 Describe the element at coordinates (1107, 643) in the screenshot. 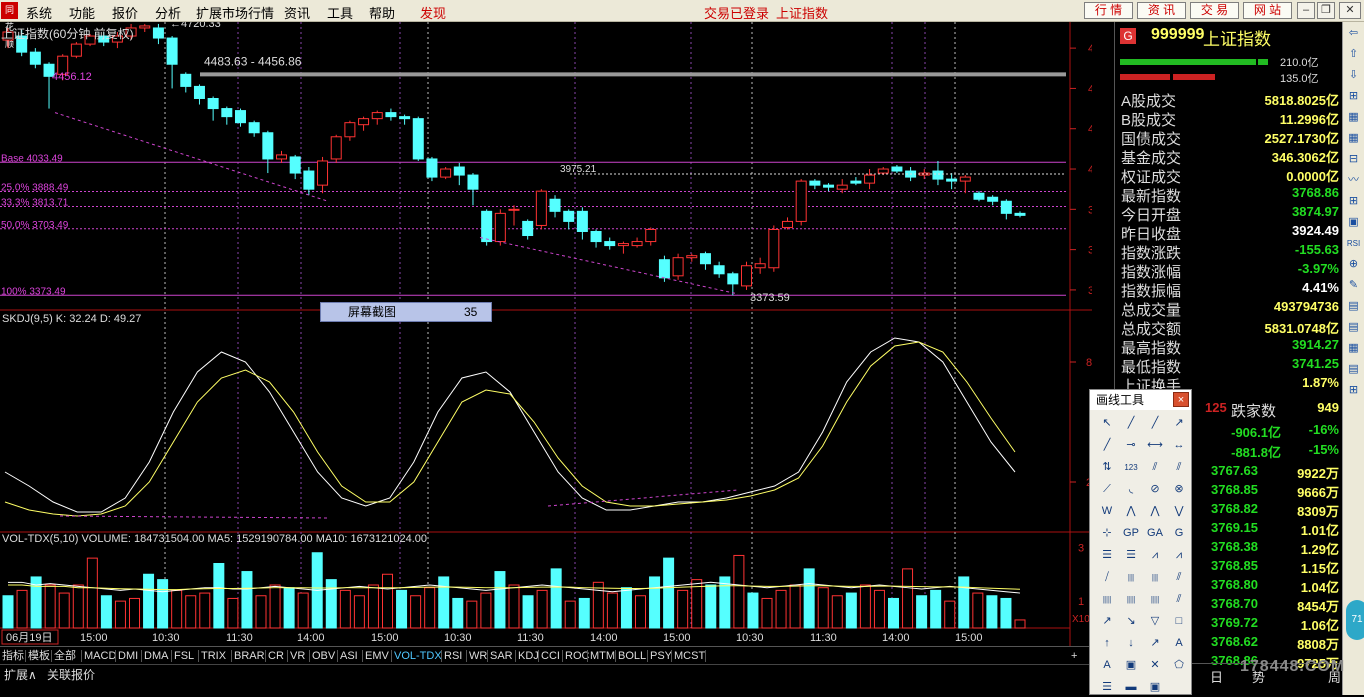

I see `draw-tool-icon: ↑` at that location.